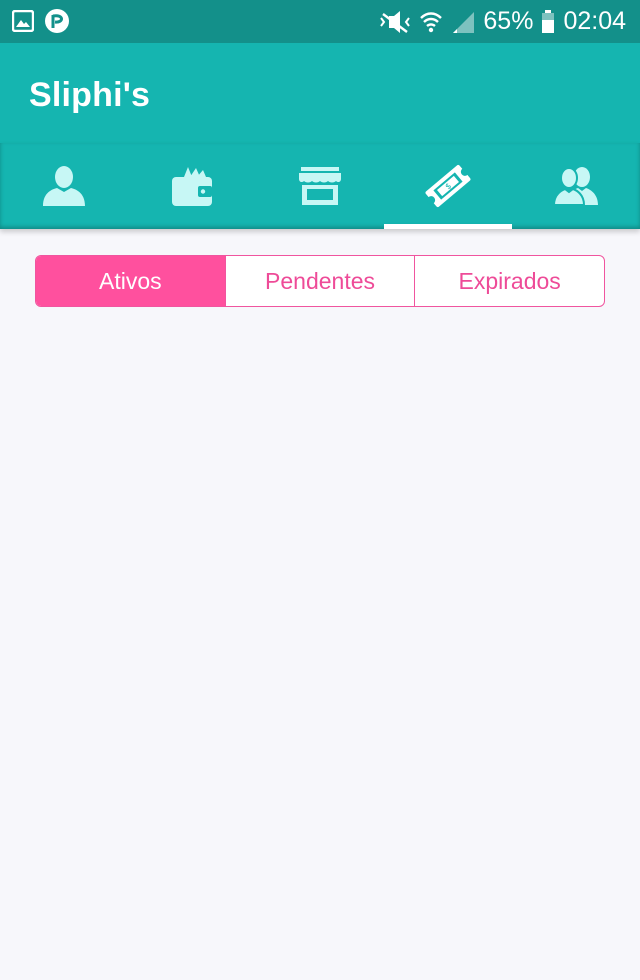  What do you see at coordinates (90, 95) in the screenshot?
I see `app-title: Sliphi's` at bounding box center [90, 95].